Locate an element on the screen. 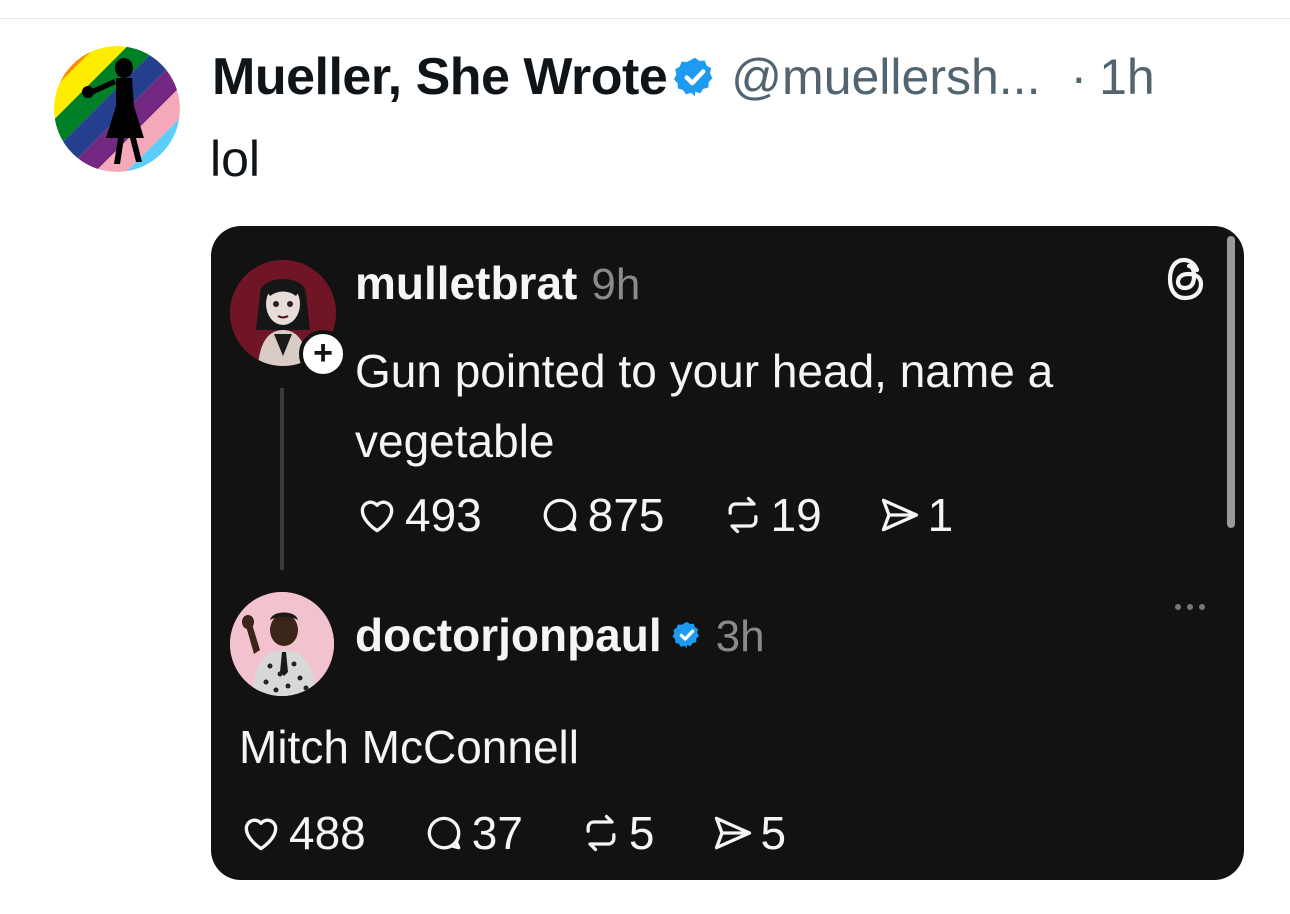 Image resolution: width=1290 pixels, height=914 pixels. reply-time: 3h is located at coordinates (740, 636).